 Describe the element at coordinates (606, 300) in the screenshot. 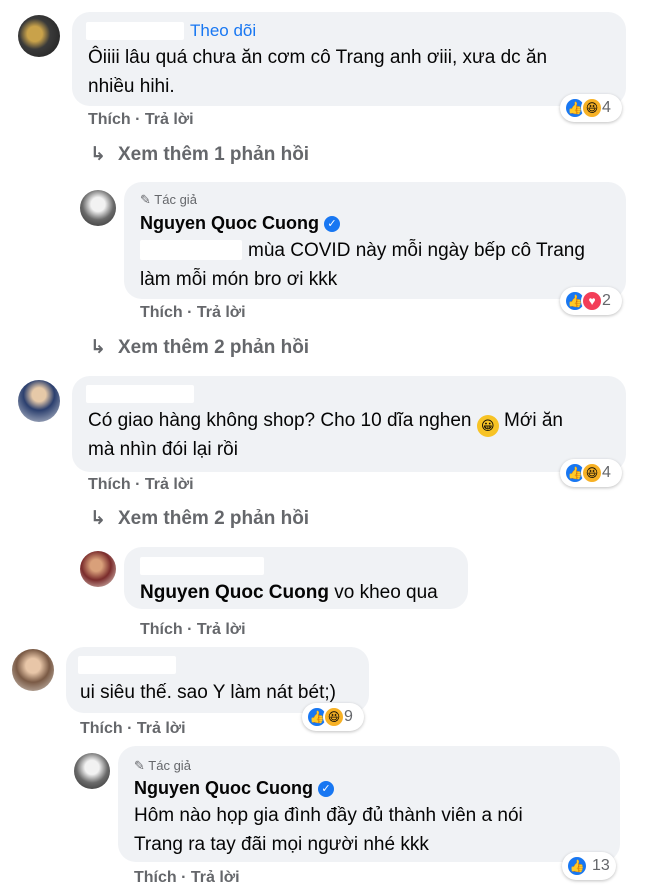

I see `reaction-count: 2` at that location.